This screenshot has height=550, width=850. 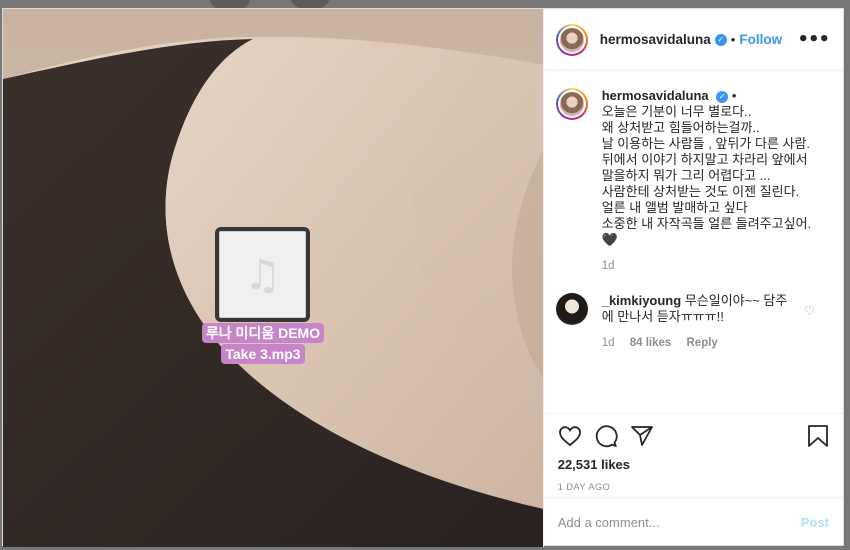 What do you see at coordinates (655, 39) in the screenshot?
I see `post-author-username: hermosavidaluna` at bounding box center [655, 39].